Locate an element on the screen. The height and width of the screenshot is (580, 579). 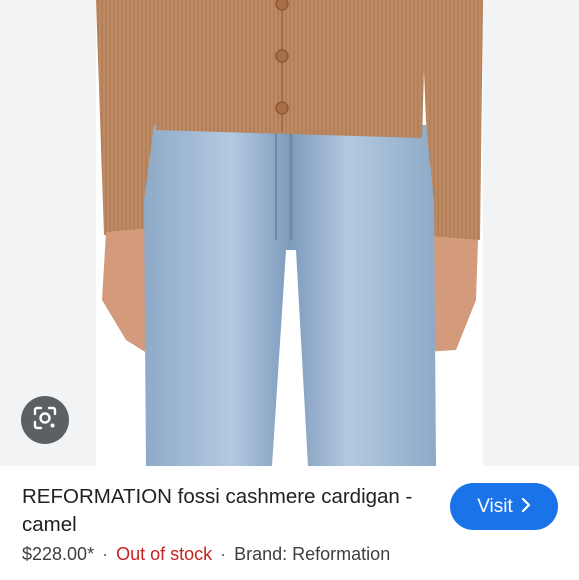
product-brand: Brand: Reformation is located at coordinates (312, 554).